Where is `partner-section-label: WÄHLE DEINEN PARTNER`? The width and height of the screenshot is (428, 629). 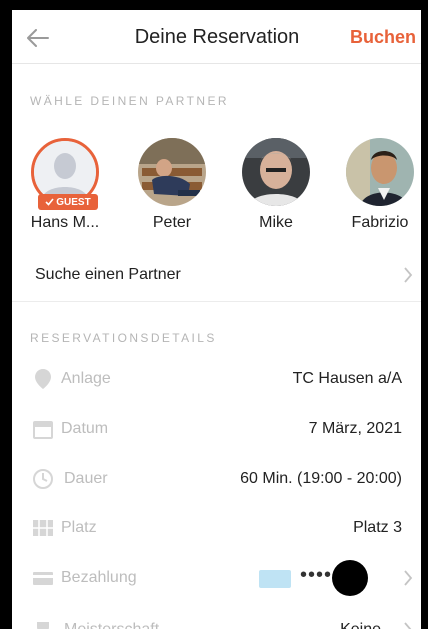 partner-section-label: WÄHLE DEINEN PARTNER is located at coordinates (129, 101).